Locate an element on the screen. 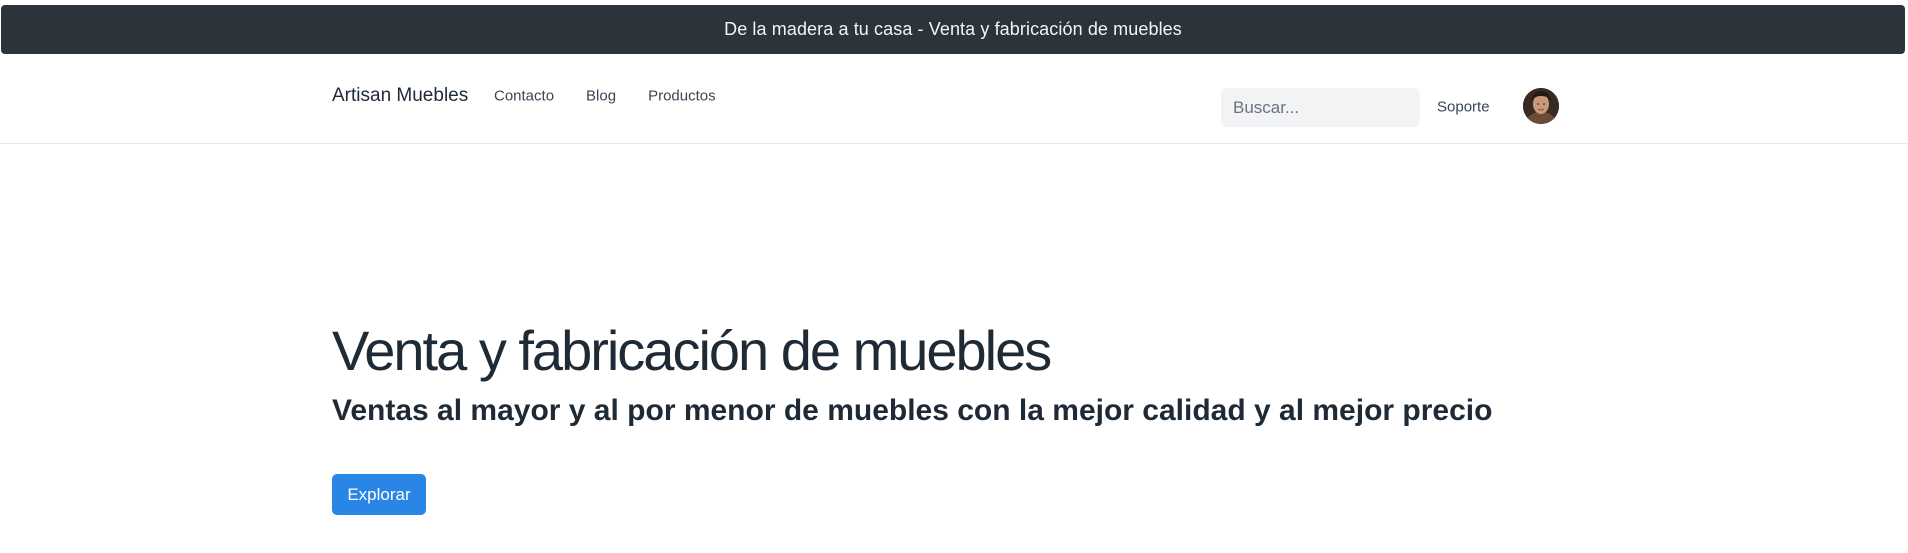 The width and height of the screenshot is (1908, 553). support-link: Soporte is located at coordinates (1463, 107).